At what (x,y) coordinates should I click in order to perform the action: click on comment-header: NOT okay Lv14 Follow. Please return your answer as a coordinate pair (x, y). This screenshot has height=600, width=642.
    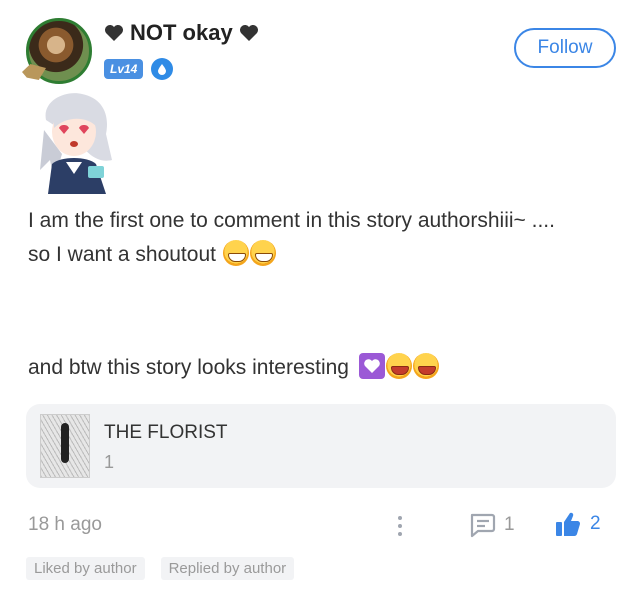
    Looking at the image, I should click on (321, 53).